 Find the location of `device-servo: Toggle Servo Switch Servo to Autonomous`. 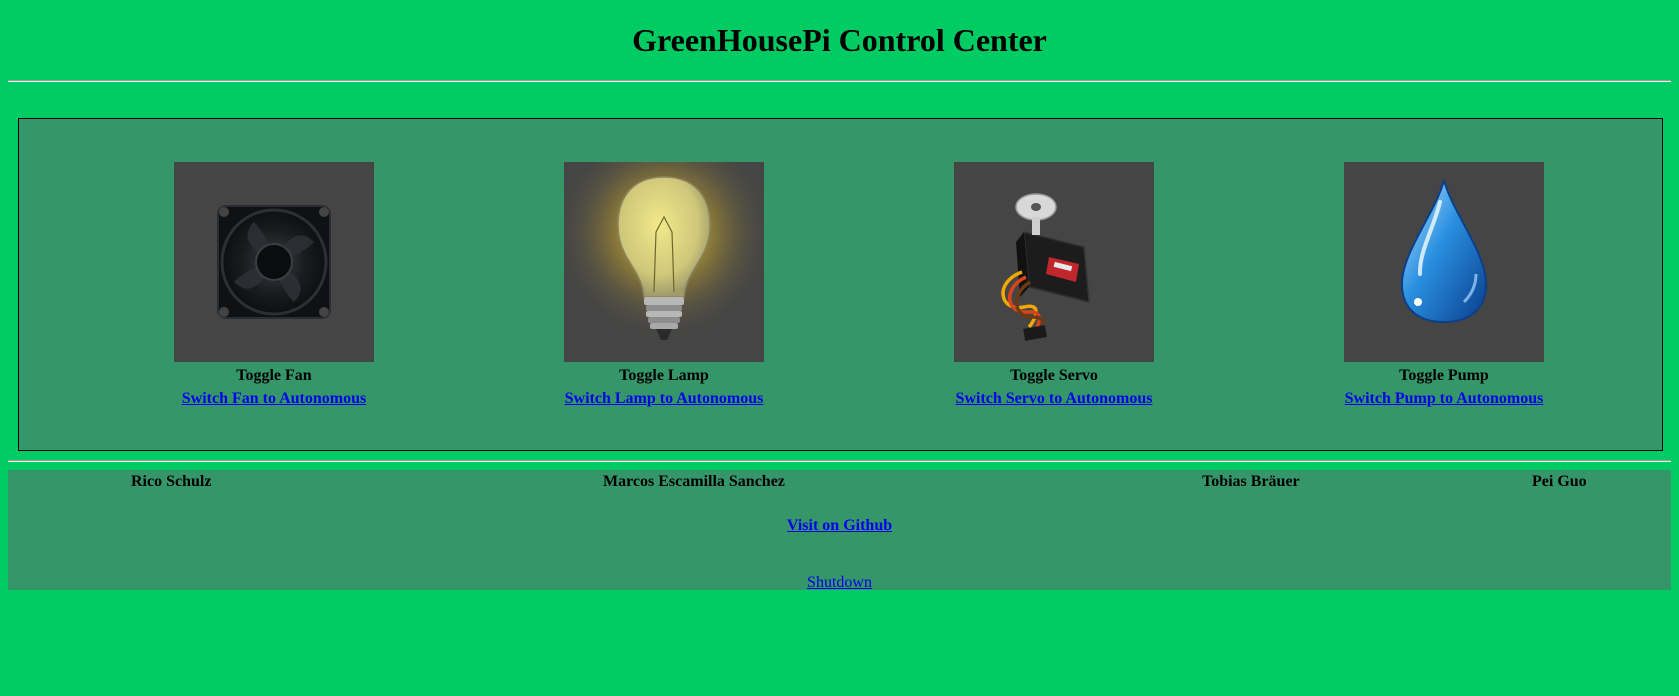

device-servo: Toggle Servo Switch Servo to Autonomous is located at coordinates (1054, 285).